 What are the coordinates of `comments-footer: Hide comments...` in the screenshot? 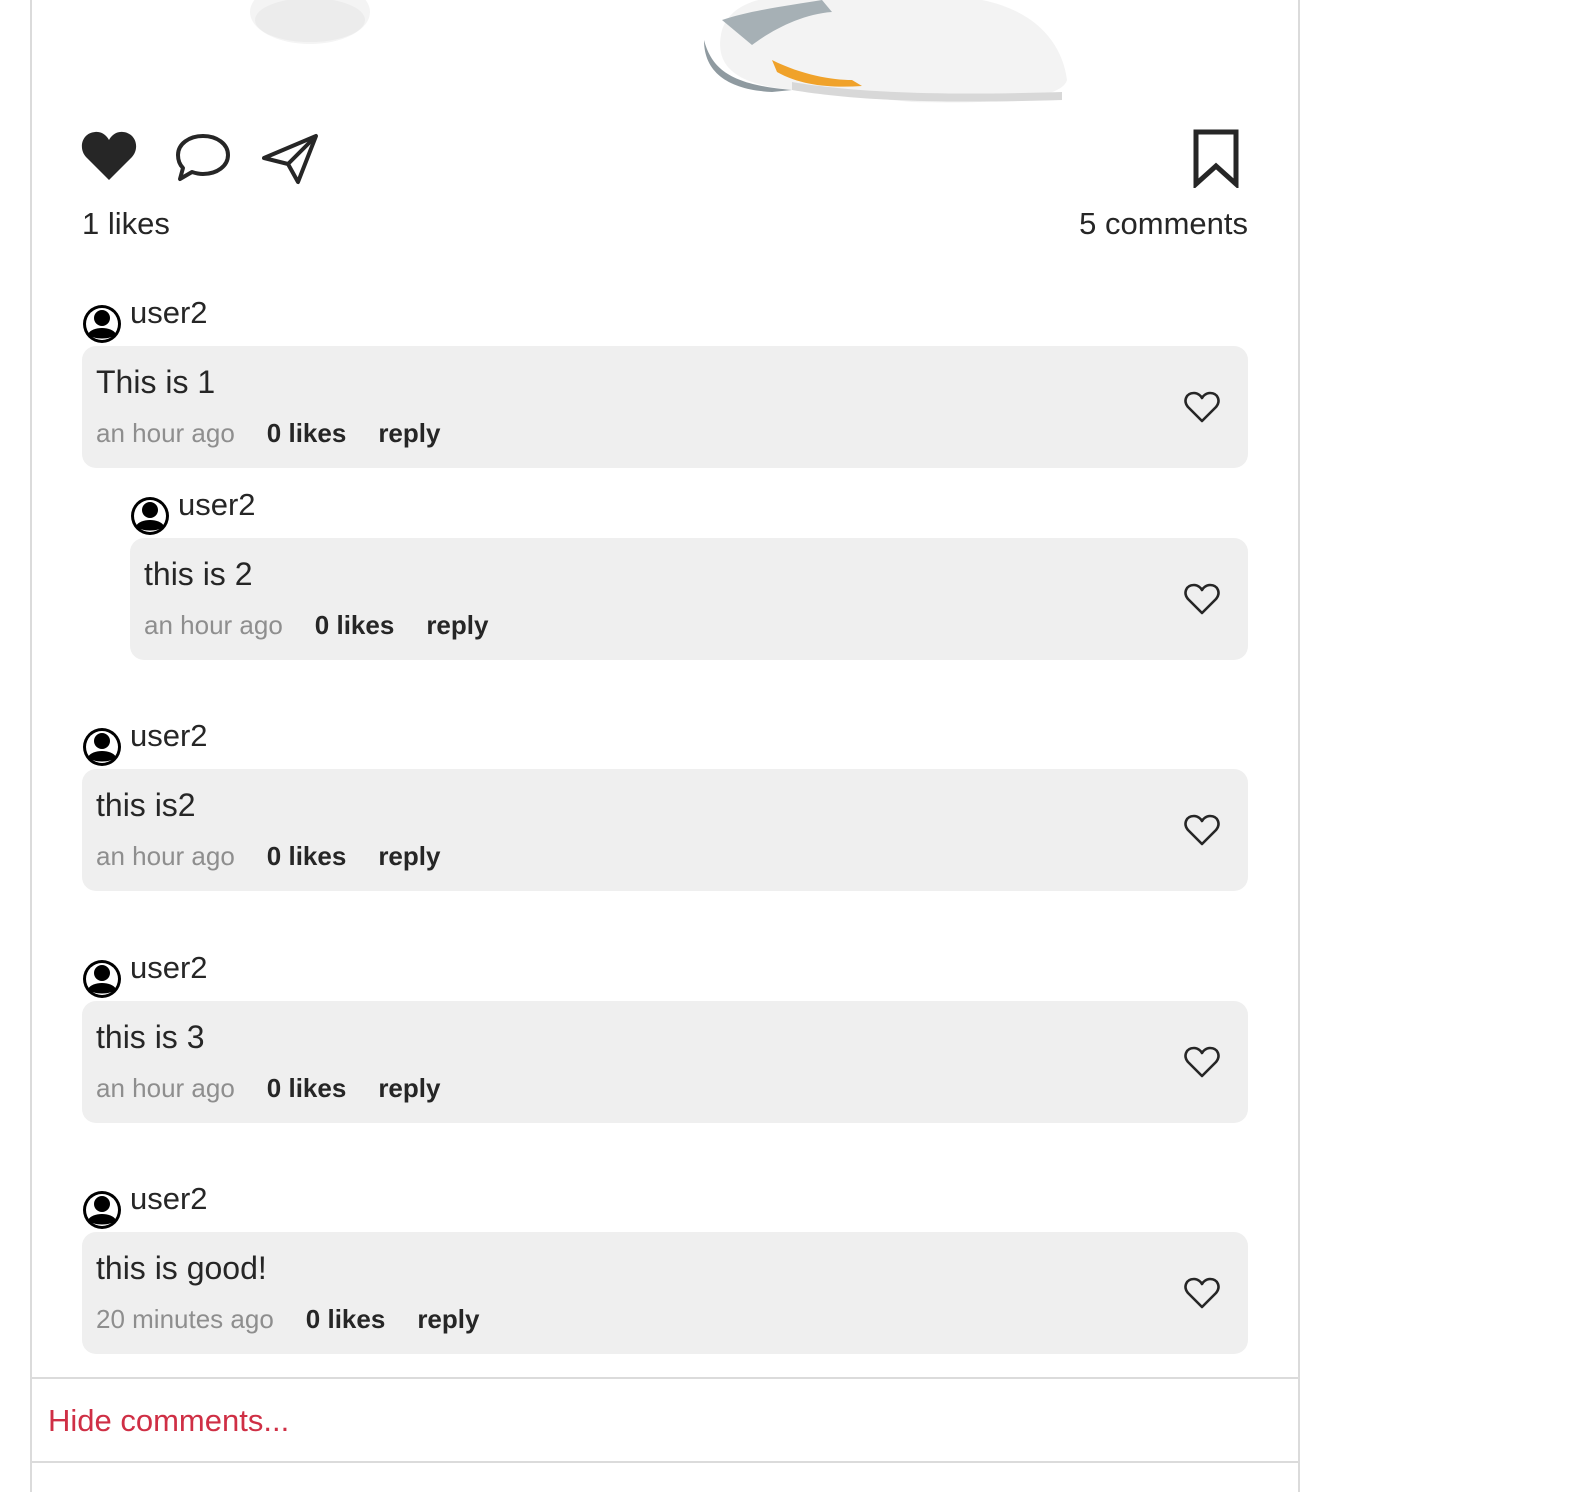 It's located at (665, 1420).